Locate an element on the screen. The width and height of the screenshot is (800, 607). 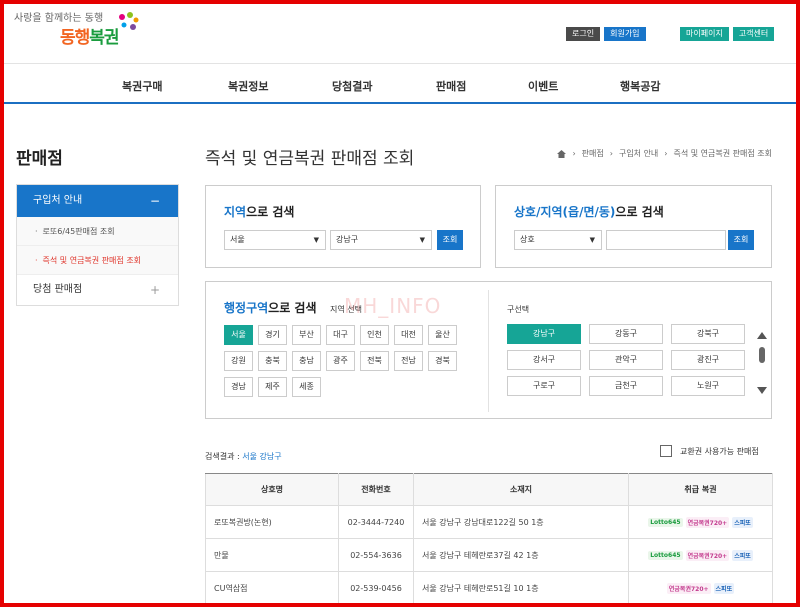
side-item-instant-stores: · 즉석 및 연금복권 판매점 조회 is located at coordinates (97, 260).